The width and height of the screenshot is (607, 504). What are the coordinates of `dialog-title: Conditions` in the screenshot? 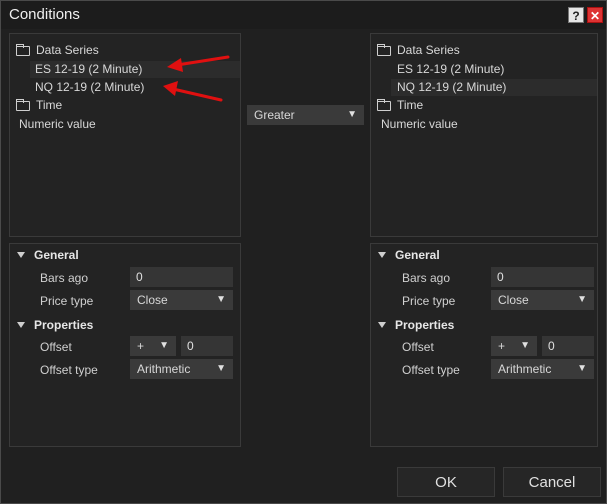 It's located at (44, 14).